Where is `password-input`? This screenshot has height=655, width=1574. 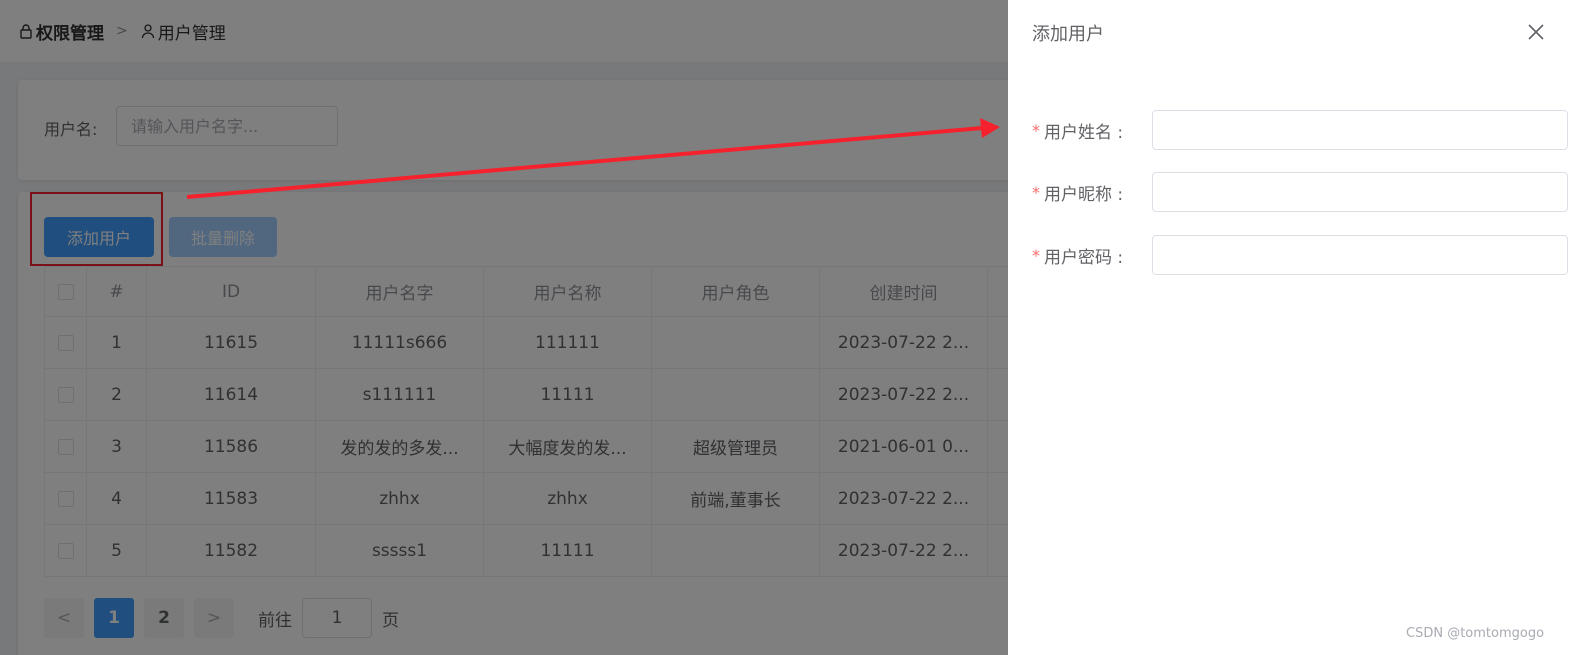 password-input is located at coordinates (1360, 255).